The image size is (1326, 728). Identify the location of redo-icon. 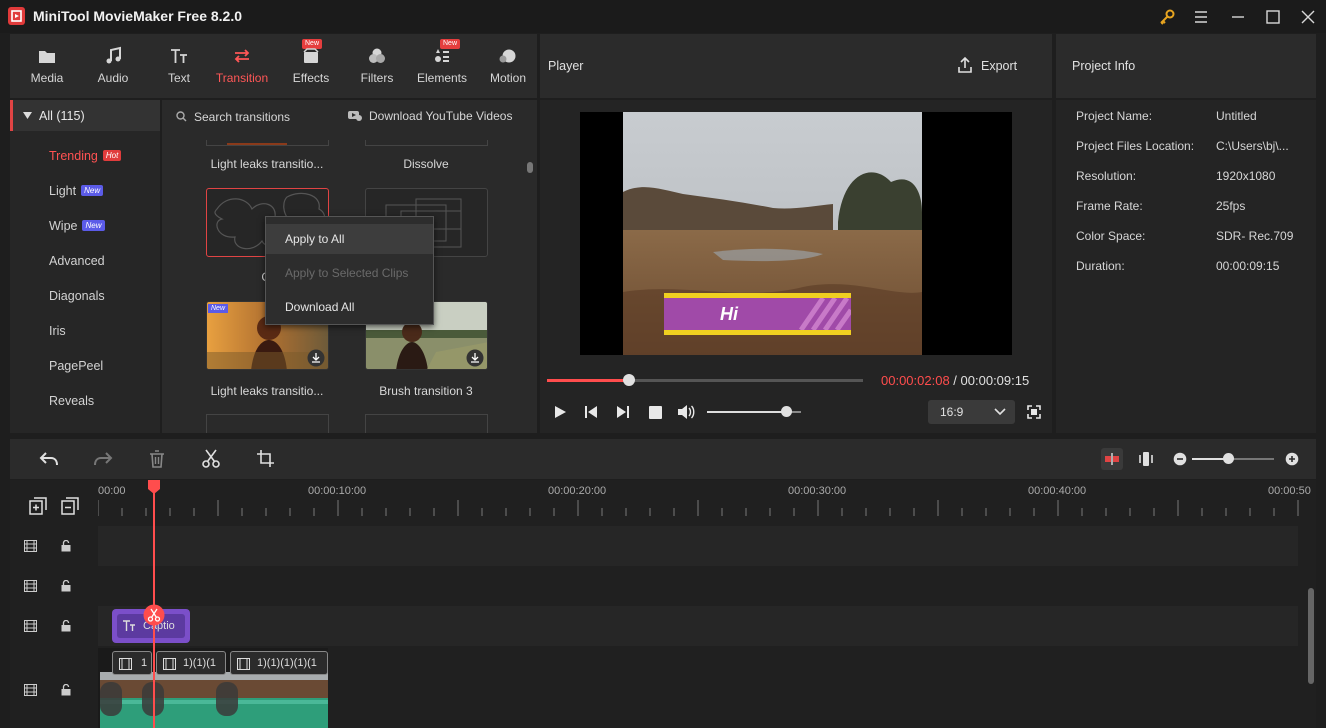
(103, 459).